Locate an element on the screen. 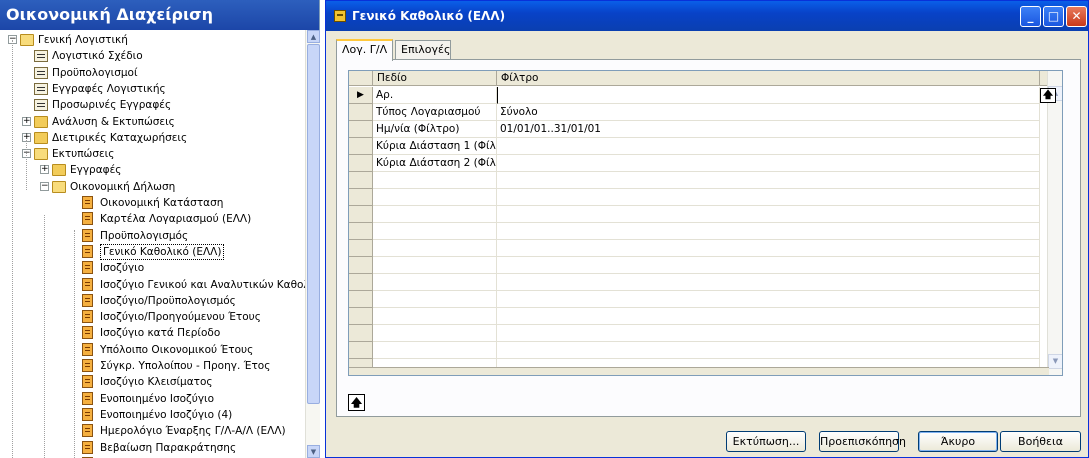 The image size is (1089, 458). nav-tree-item: − Οικονομική Δήλωση is located at coordinates (152, 187).